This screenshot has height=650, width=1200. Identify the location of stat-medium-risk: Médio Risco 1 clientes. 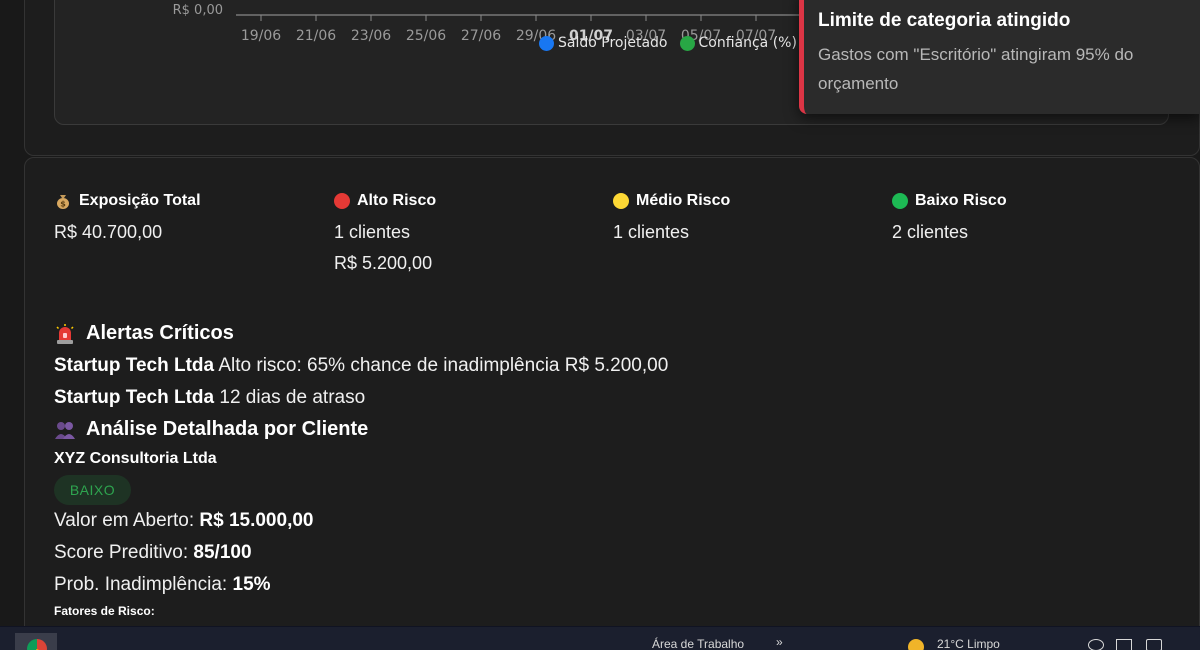
(671, 217).